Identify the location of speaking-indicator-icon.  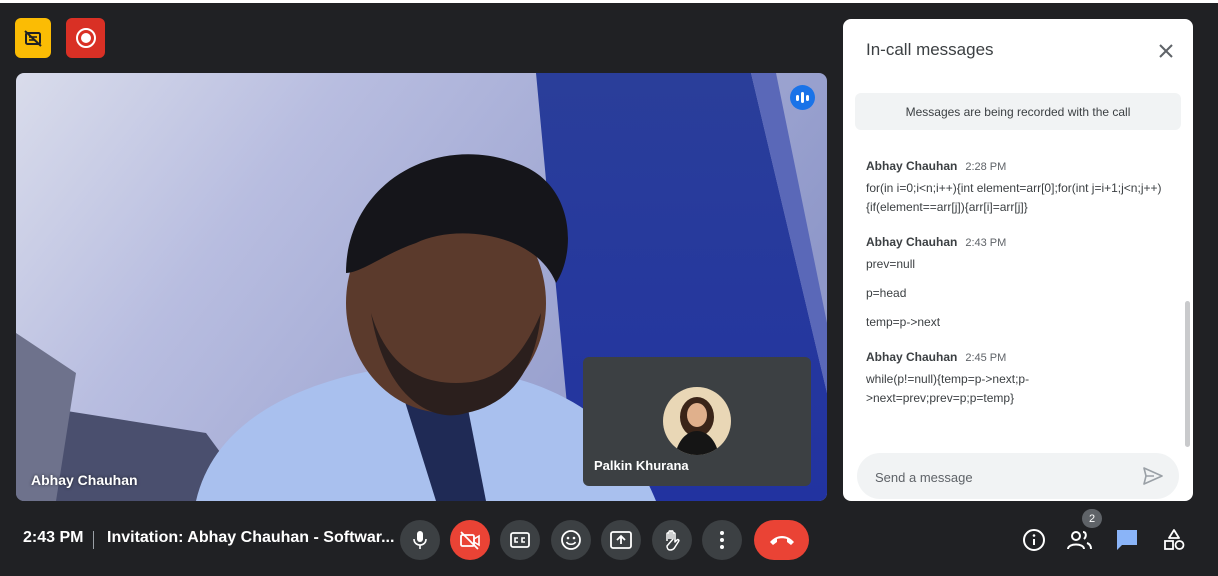
(802, 97).